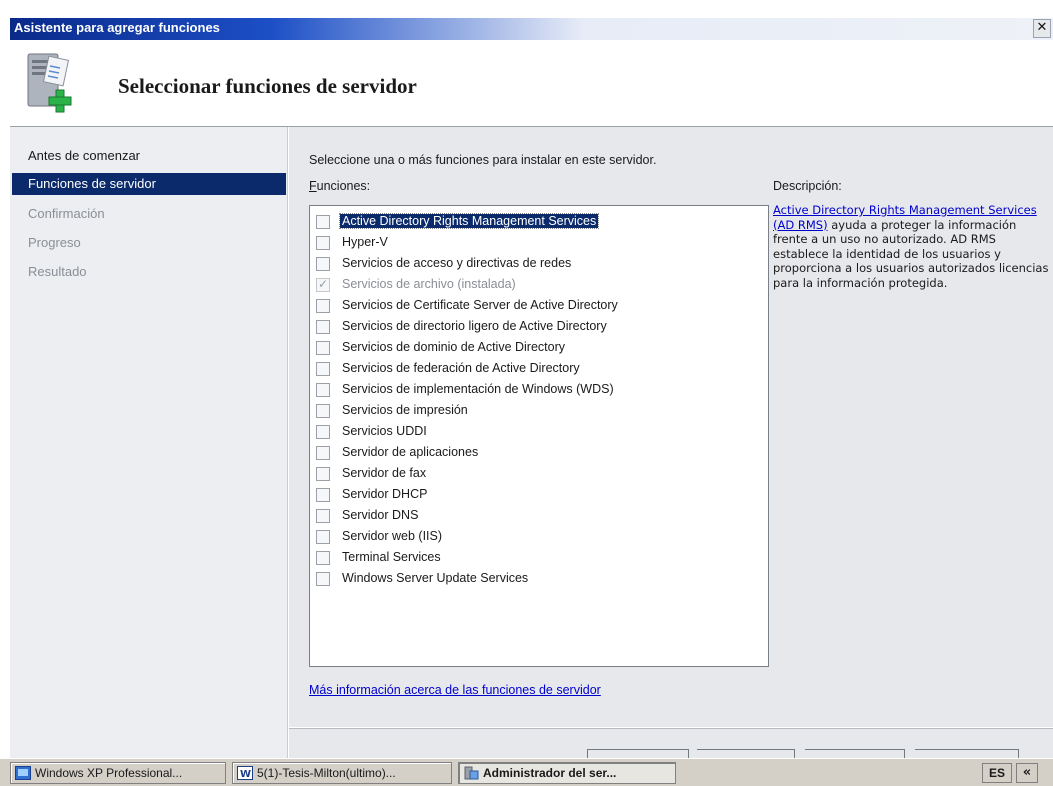  What do you see at coordinates (384, 473) in the screenshot?
I see `role-label: Servidor de fax` at bounding box center [384, 473].